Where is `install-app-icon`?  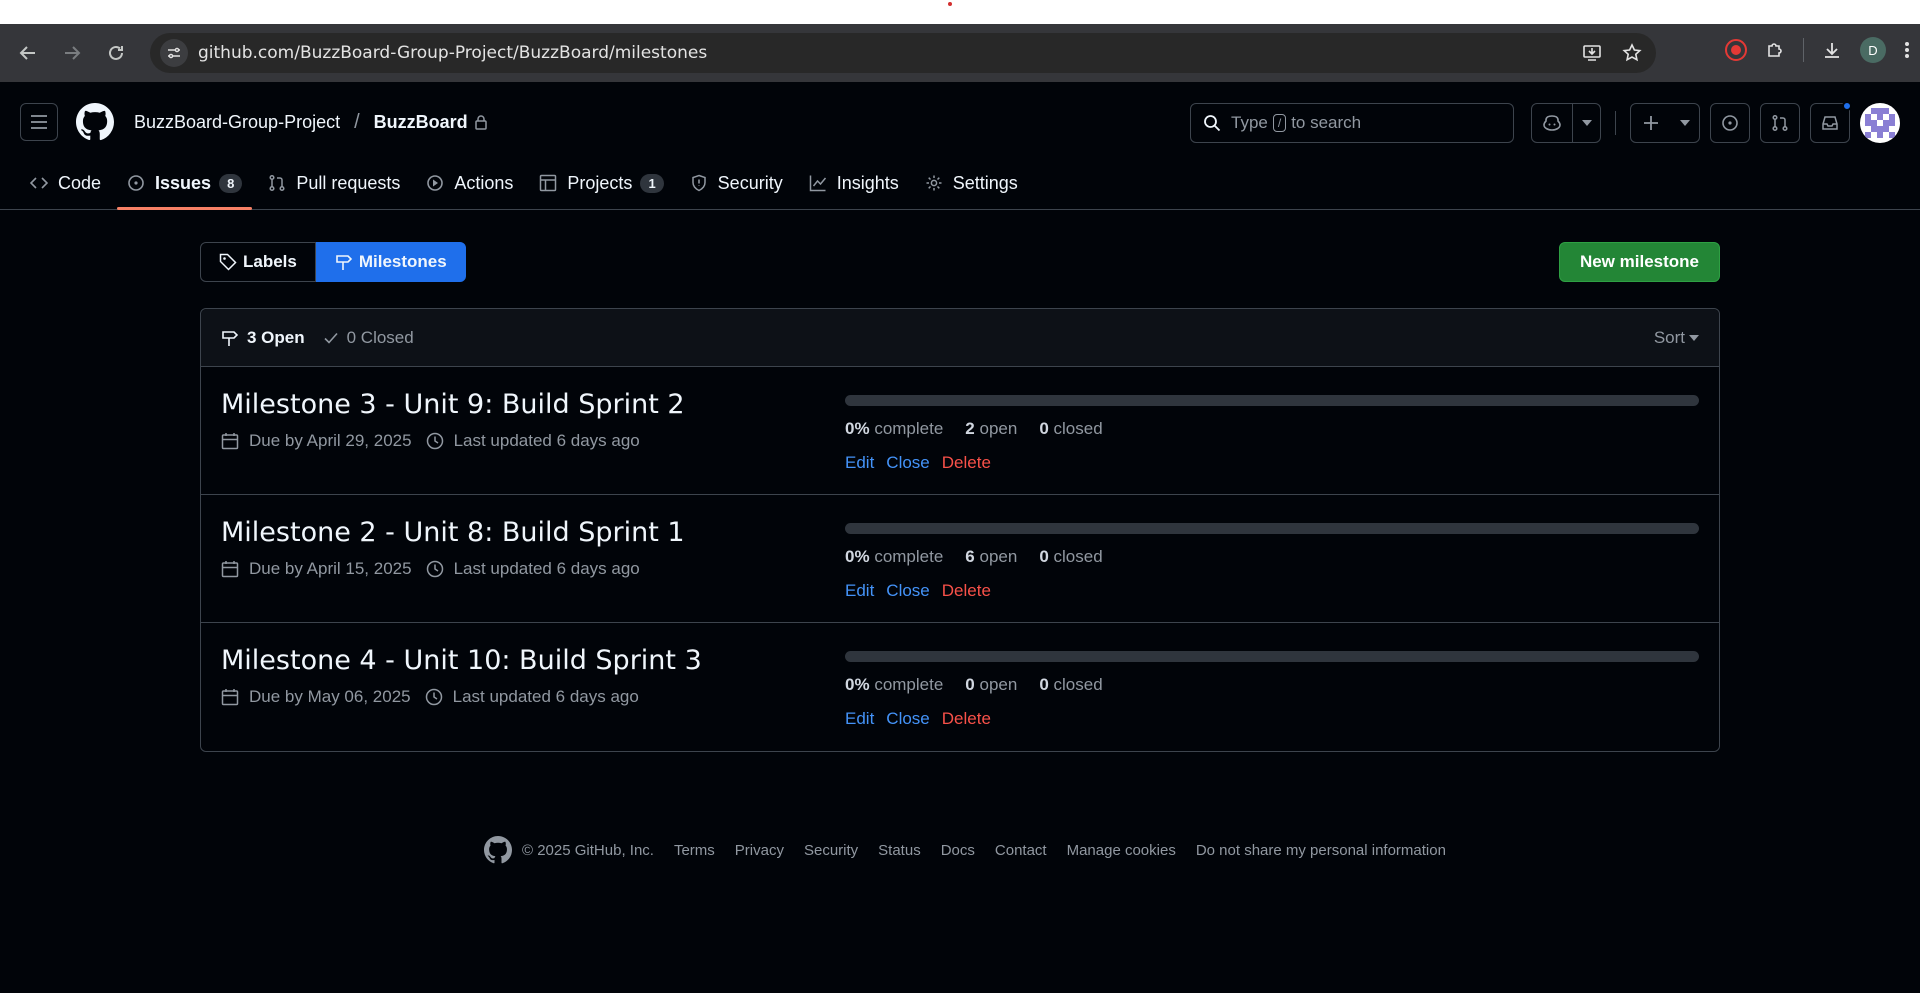
install-app-icon is located at coordinates (1592, 53).